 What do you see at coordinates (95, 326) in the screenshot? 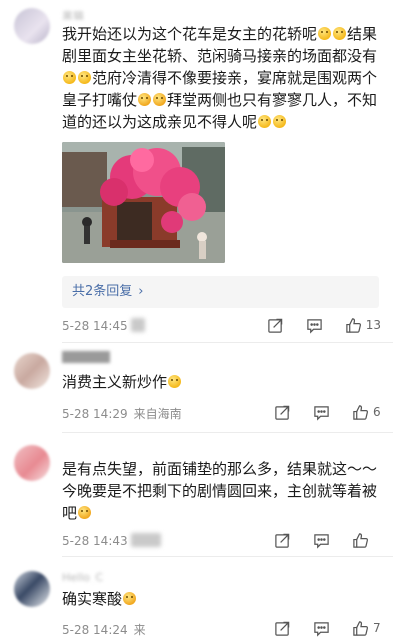
I see `comment-time: 5-28 14:45` at bounding box center [95, 326].